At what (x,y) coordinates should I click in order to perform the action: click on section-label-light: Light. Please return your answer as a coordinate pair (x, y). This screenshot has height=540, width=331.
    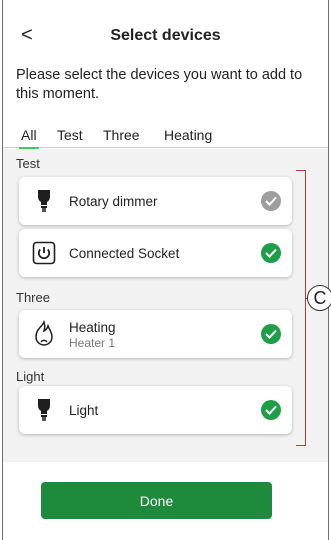
    Looking at the image, I should click on (30, 376).